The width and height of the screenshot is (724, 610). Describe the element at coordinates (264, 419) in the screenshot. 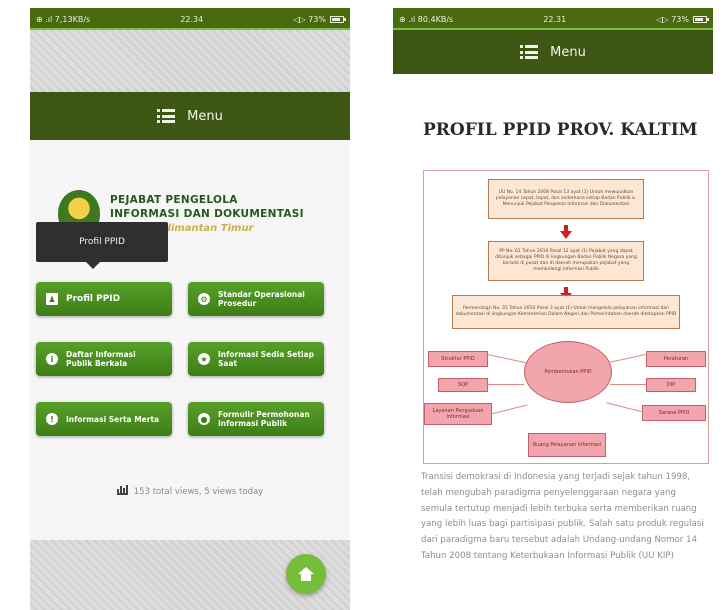

I see `button-label: Formulir Permohonan Informasi Publik` at that location.